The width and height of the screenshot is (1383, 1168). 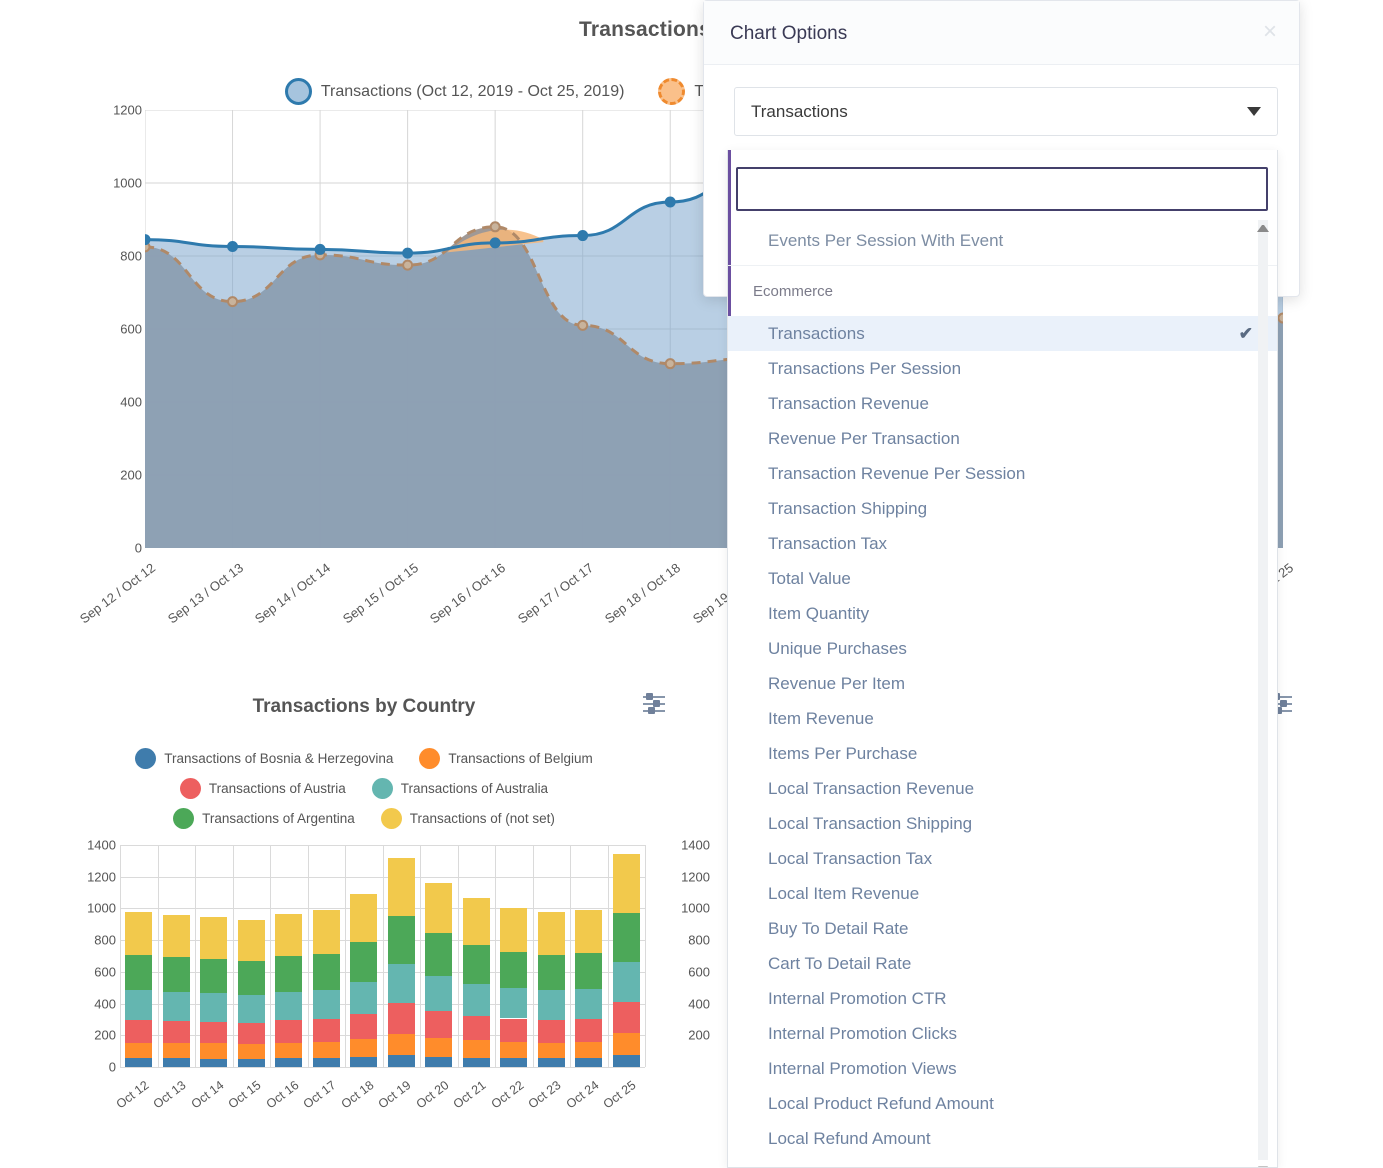 What do you see at coordinates (1002, 1138) in the screenshot?
I see `dropdown-option: Local Refund Amount` at bounding box center [1002, 1138].